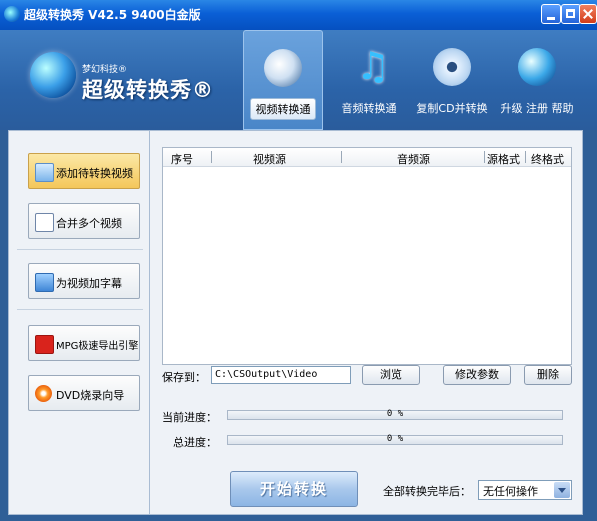  What do you see at coordinates (391, 375) in the screenshot?
I see `browse-button: 浏览` at bounding box center [391, 375].